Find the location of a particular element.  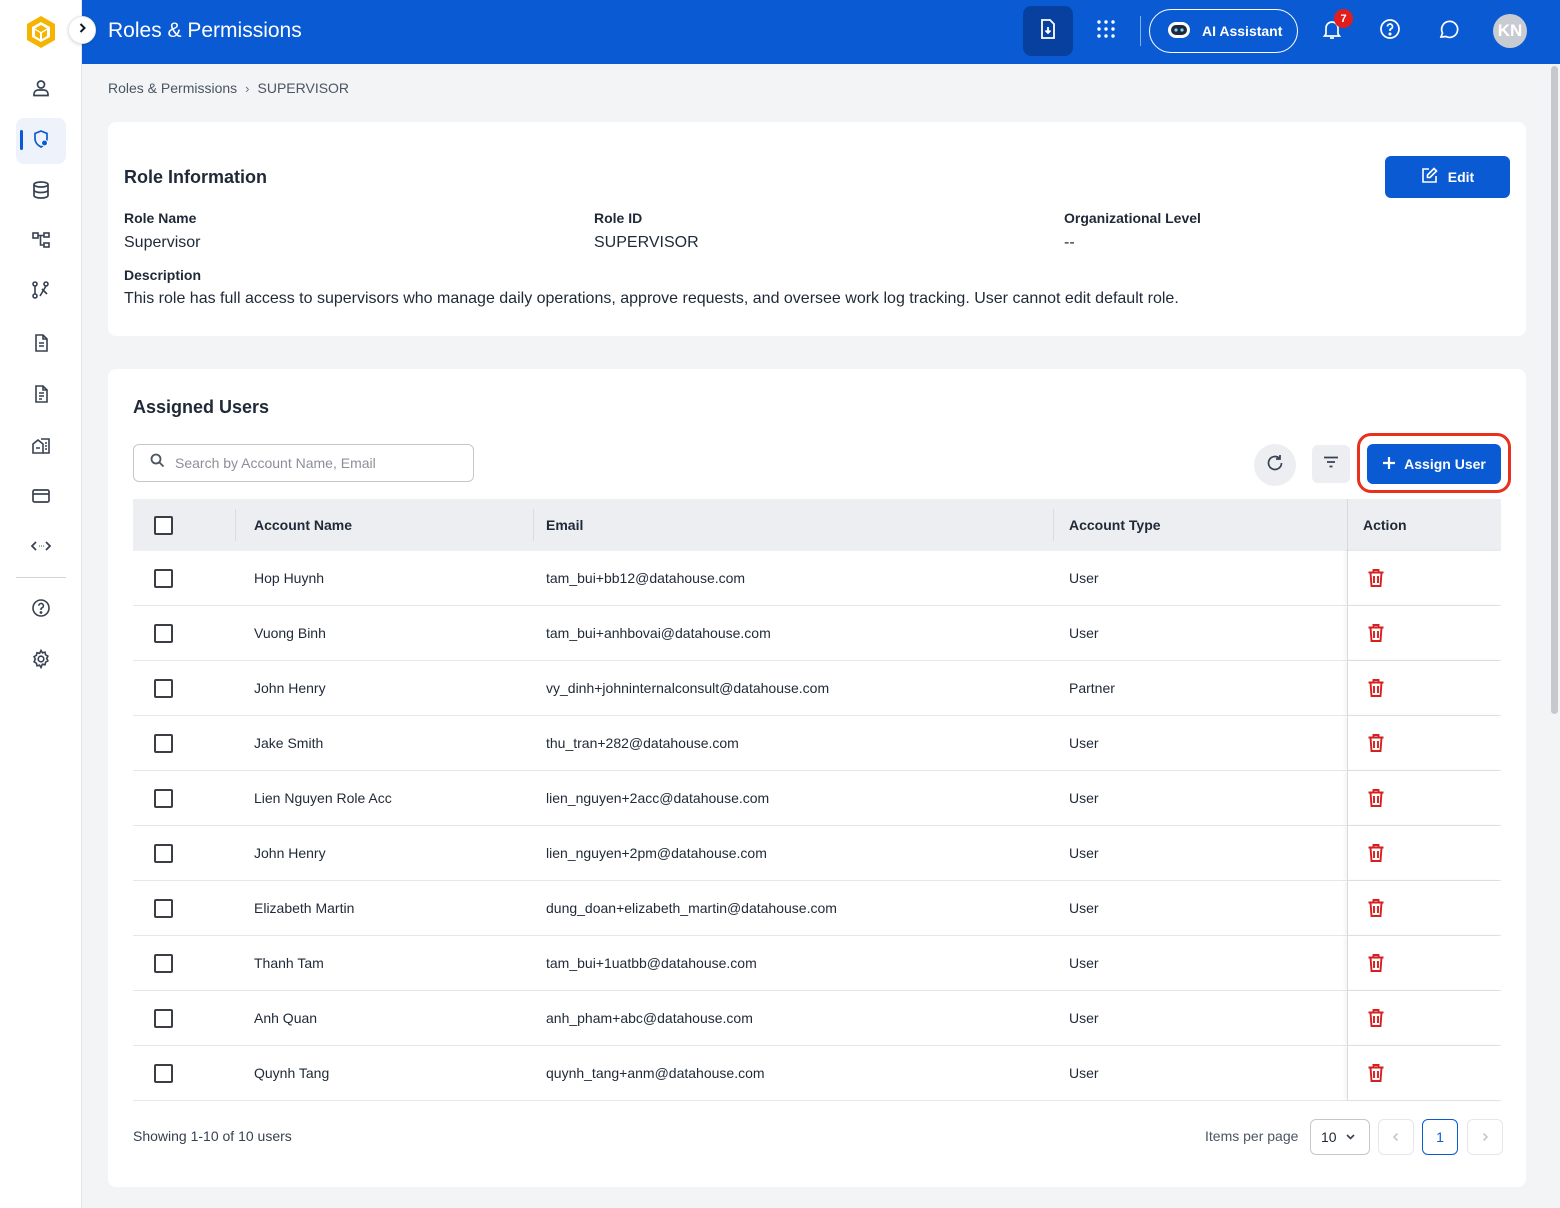

sidebar-item-integrations is located at coordinates (41, 548).